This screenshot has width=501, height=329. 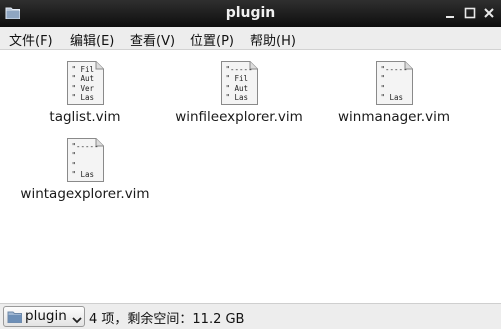 I want to click on minimize-button, so click(x=450, y=13).